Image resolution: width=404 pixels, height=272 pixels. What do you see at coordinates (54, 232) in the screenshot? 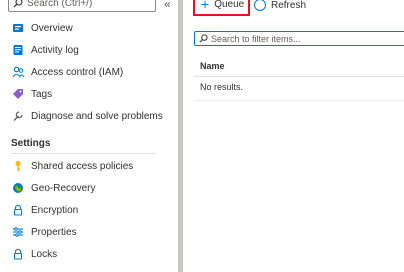
I see `sidebar-item-label: Properties` at bounding box center [54, 232].